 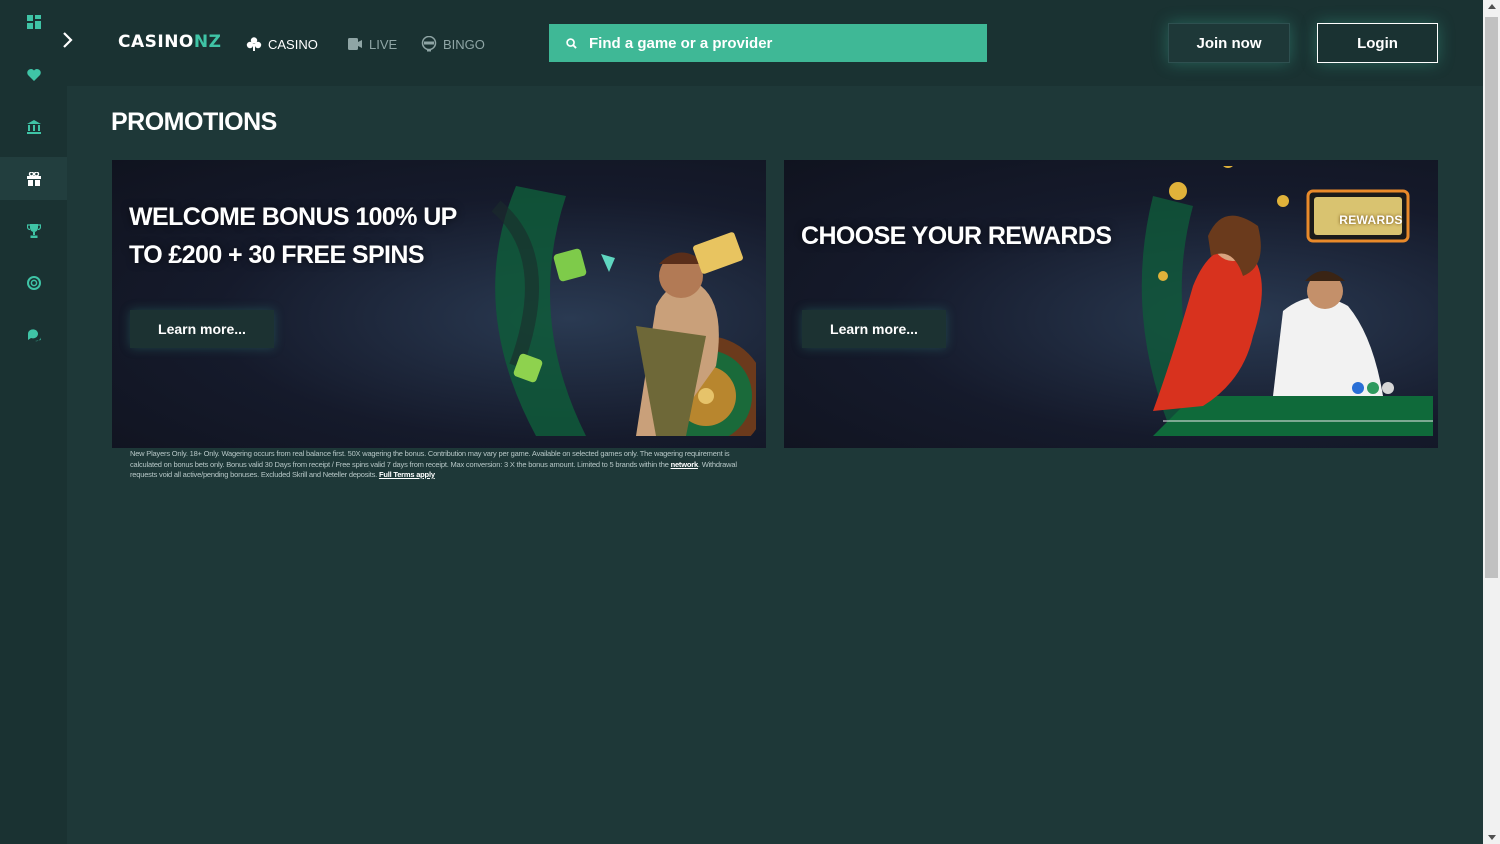 I want to click on nav-live: LIVE, so click(x=372, y=44).